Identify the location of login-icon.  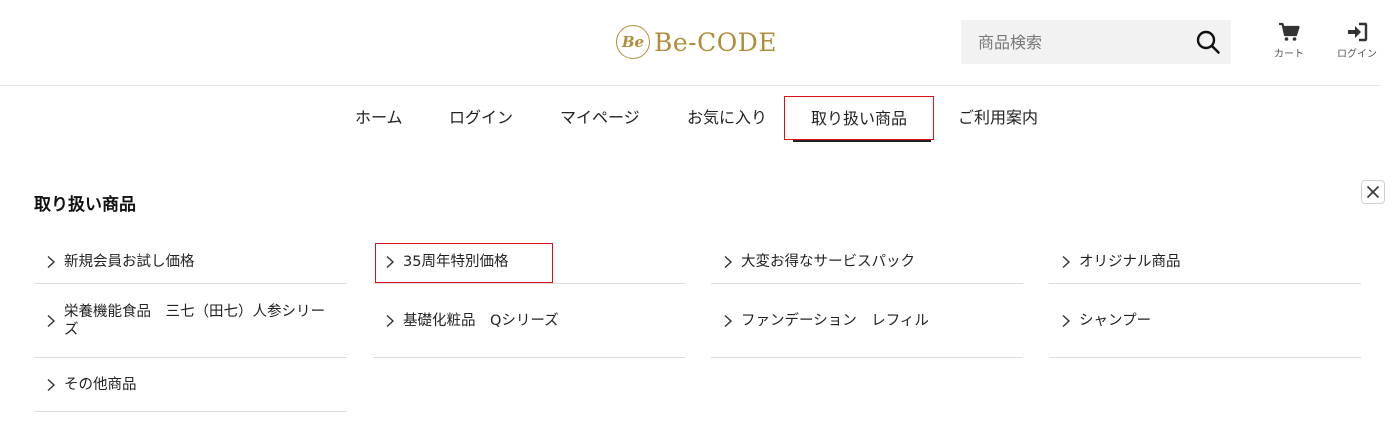
(1358, 32).